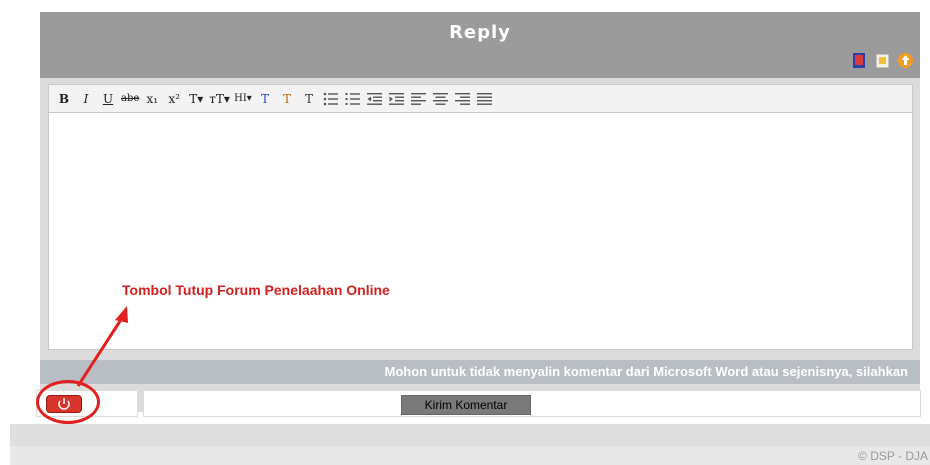  Describe the element at coordinates (68, 402) in the screenshot. I see `highlight-circle` at that location.